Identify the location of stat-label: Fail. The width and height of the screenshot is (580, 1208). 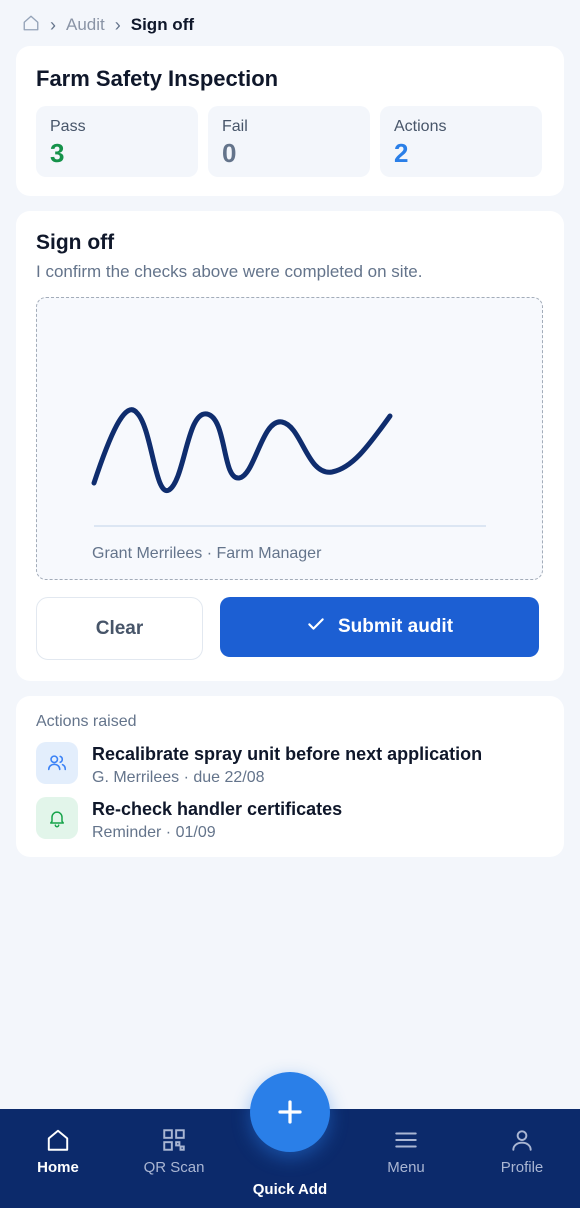
(235, 126).